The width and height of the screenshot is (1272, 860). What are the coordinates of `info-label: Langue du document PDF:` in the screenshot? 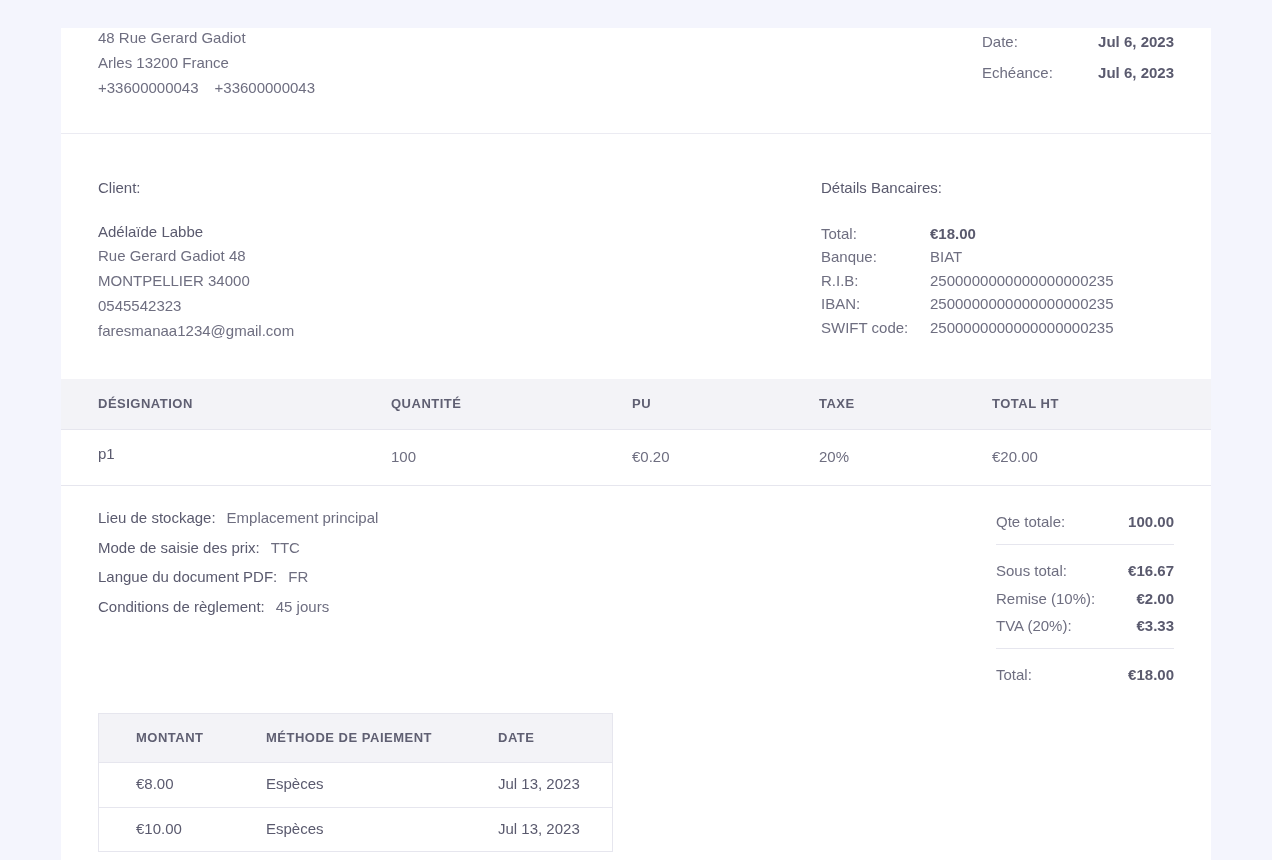 It's located at (188, 577).